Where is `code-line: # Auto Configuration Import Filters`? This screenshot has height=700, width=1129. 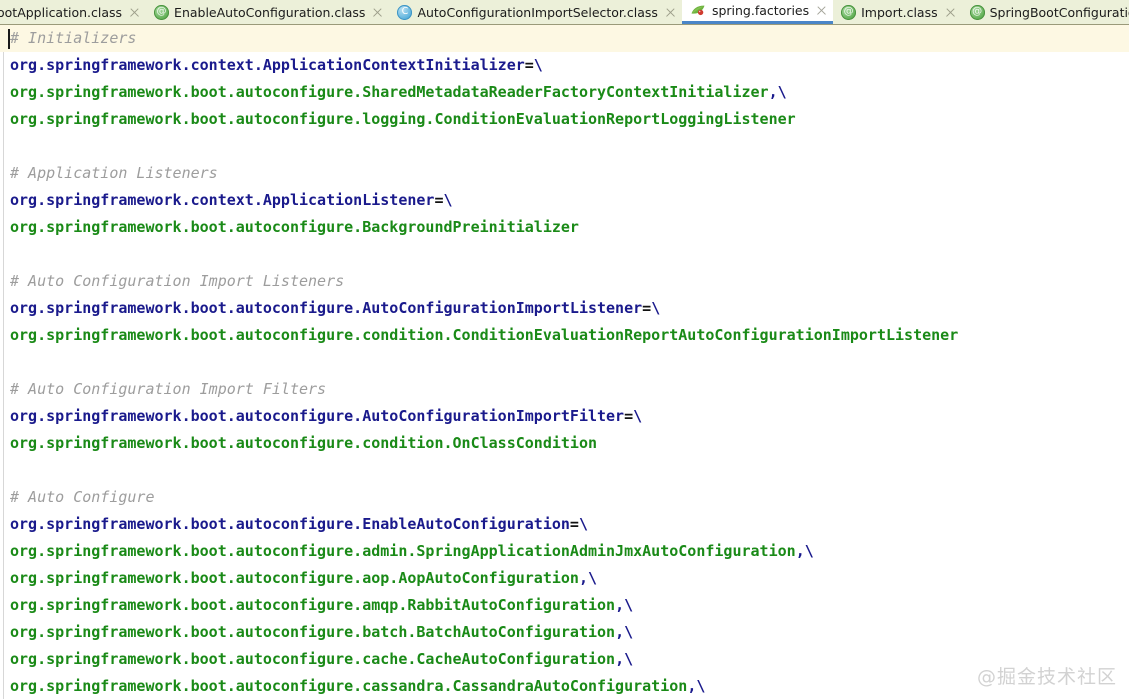 code-line: # Auto Configuration Import Filters is located at coordinates (564, 389).